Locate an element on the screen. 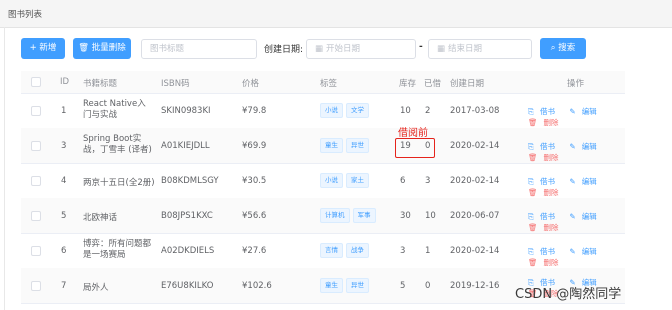 The width and height of the screenshot is (672, 310). cell-tags: 童生 异世 is located at coordinates (346, 285).